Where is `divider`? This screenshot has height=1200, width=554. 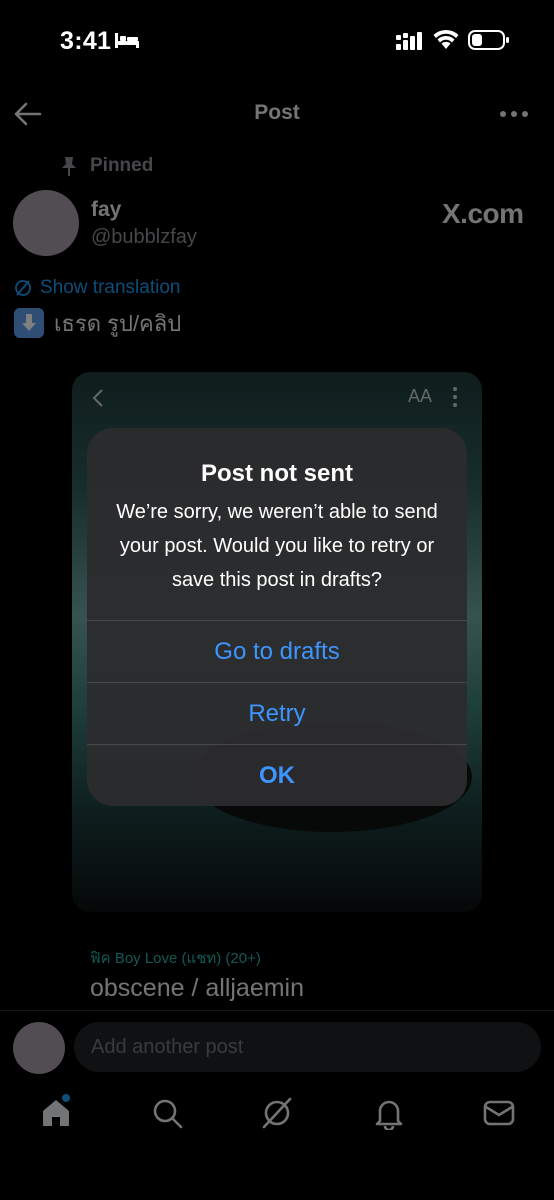
divider is located at coordinates (277, 1010).